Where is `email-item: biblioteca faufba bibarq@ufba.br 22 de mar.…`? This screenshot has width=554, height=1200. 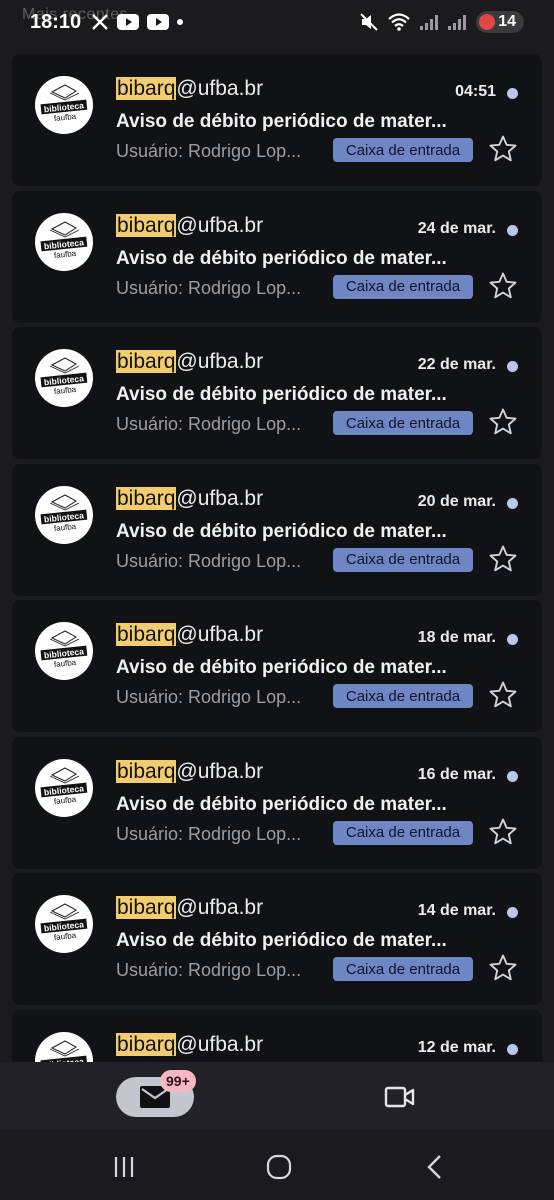 email-item: biblioteca faufba bibarq@ufba.br 22 de mar.… is located at coordinates (277, 393).